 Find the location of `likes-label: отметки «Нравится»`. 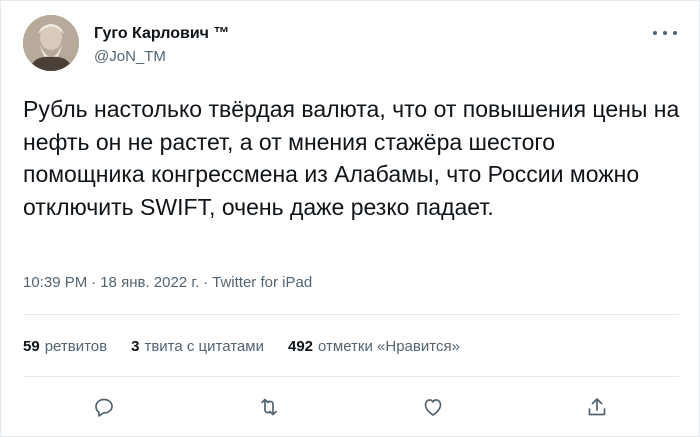

likes-label: отметки «Нравится» is located at coordinates (389, 346).